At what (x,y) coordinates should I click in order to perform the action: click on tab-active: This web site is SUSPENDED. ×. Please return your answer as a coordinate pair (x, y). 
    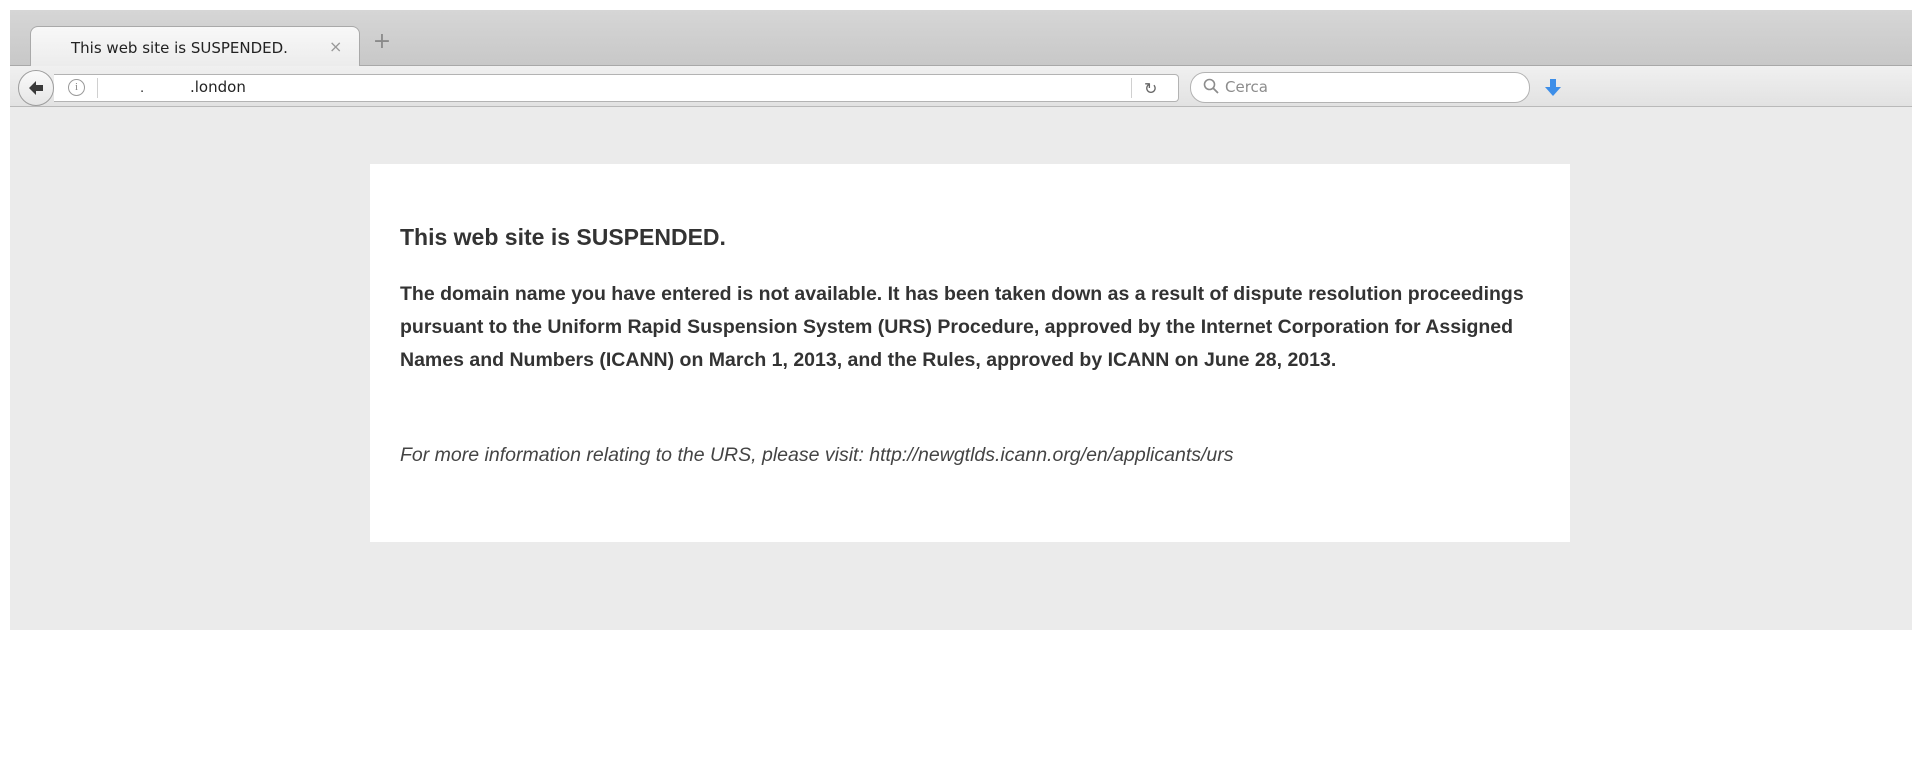
    Looking at the image, I should click on (195, 46).